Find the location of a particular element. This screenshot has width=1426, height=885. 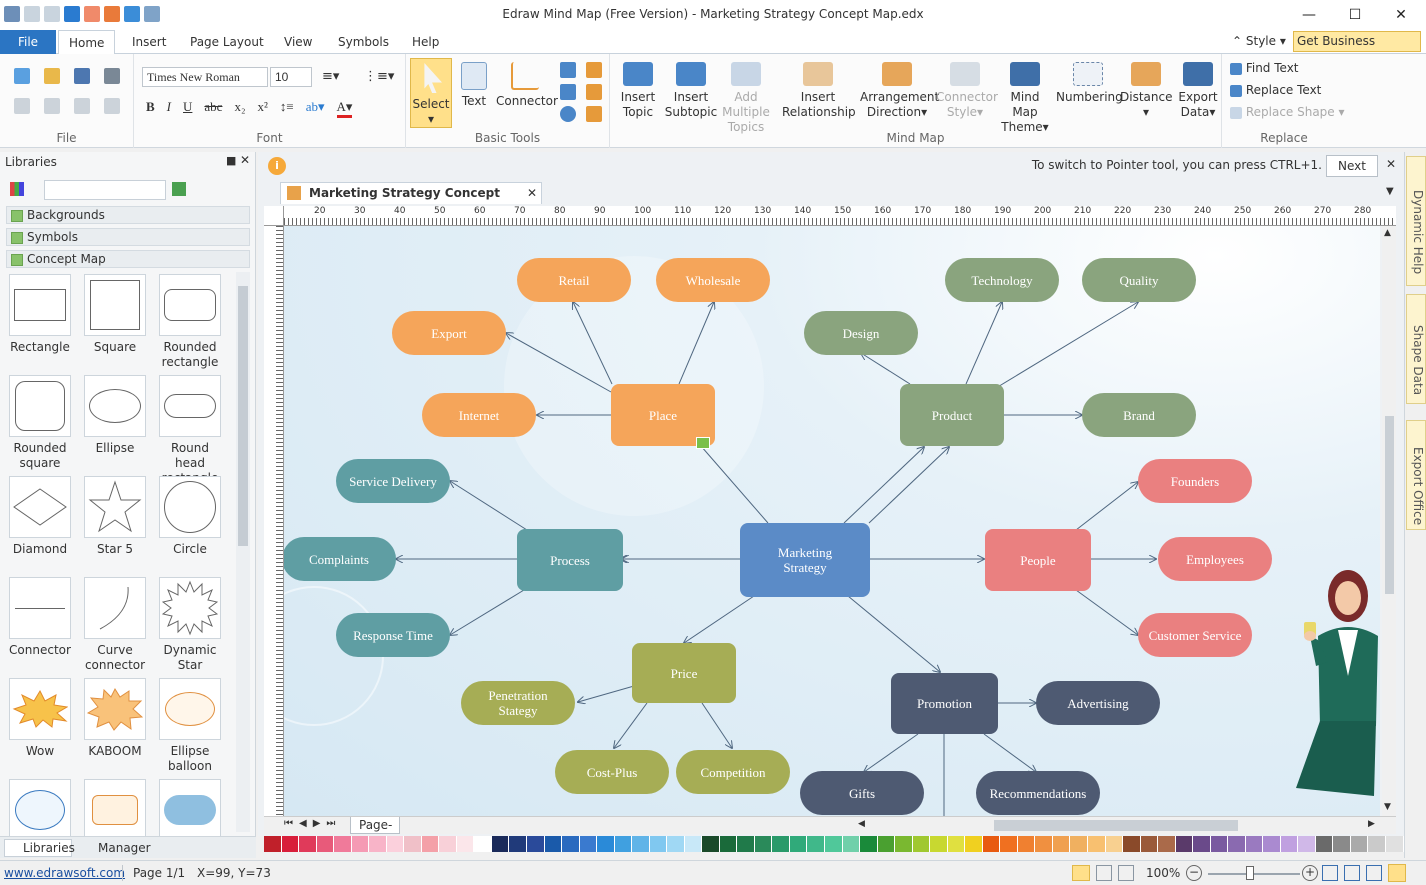

shape-dynamic-star: Dynamic Star is located at coordinates (190, 625).